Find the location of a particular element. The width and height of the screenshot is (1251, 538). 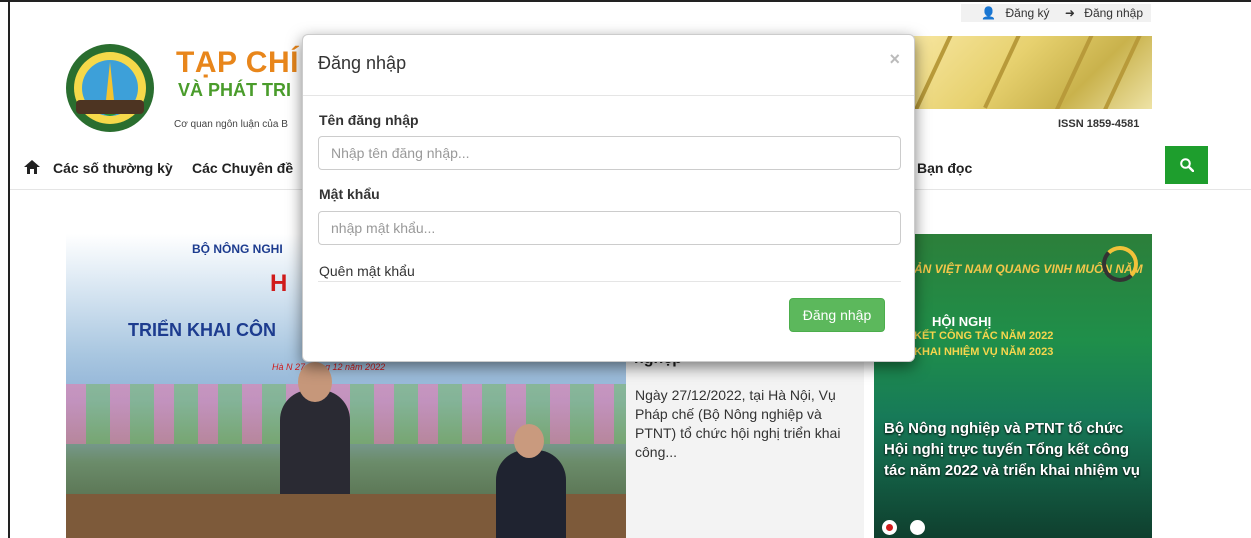

username-label: Tên đăng nhập is located at coordinates (369, 120).